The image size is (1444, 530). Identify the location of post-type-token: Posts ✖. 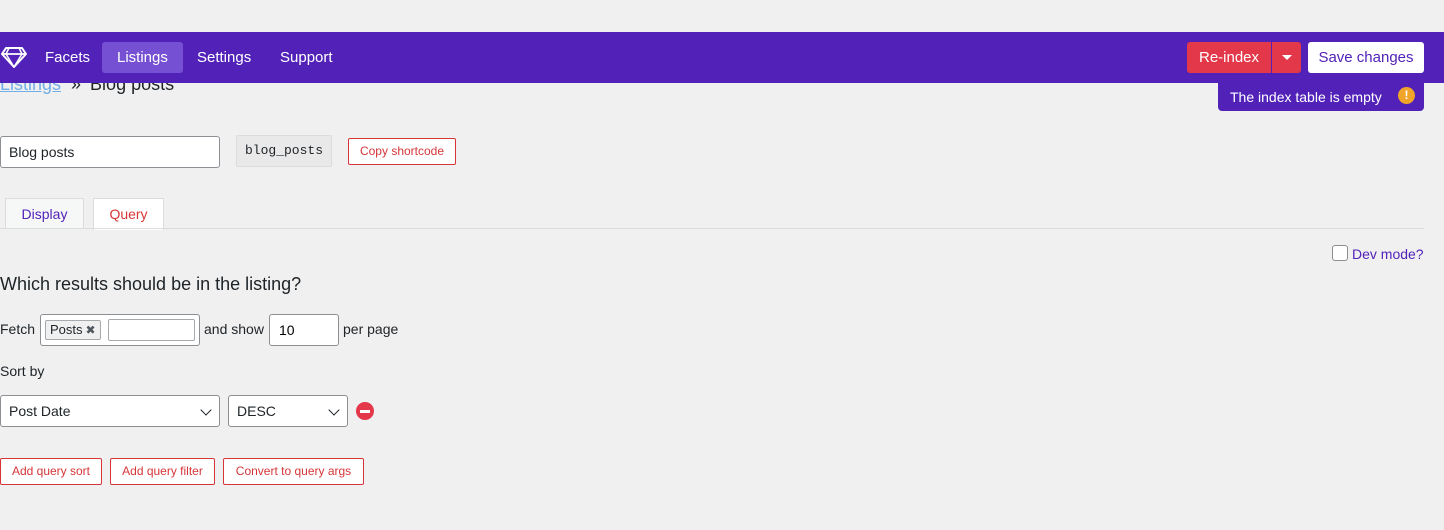
(73, 330).